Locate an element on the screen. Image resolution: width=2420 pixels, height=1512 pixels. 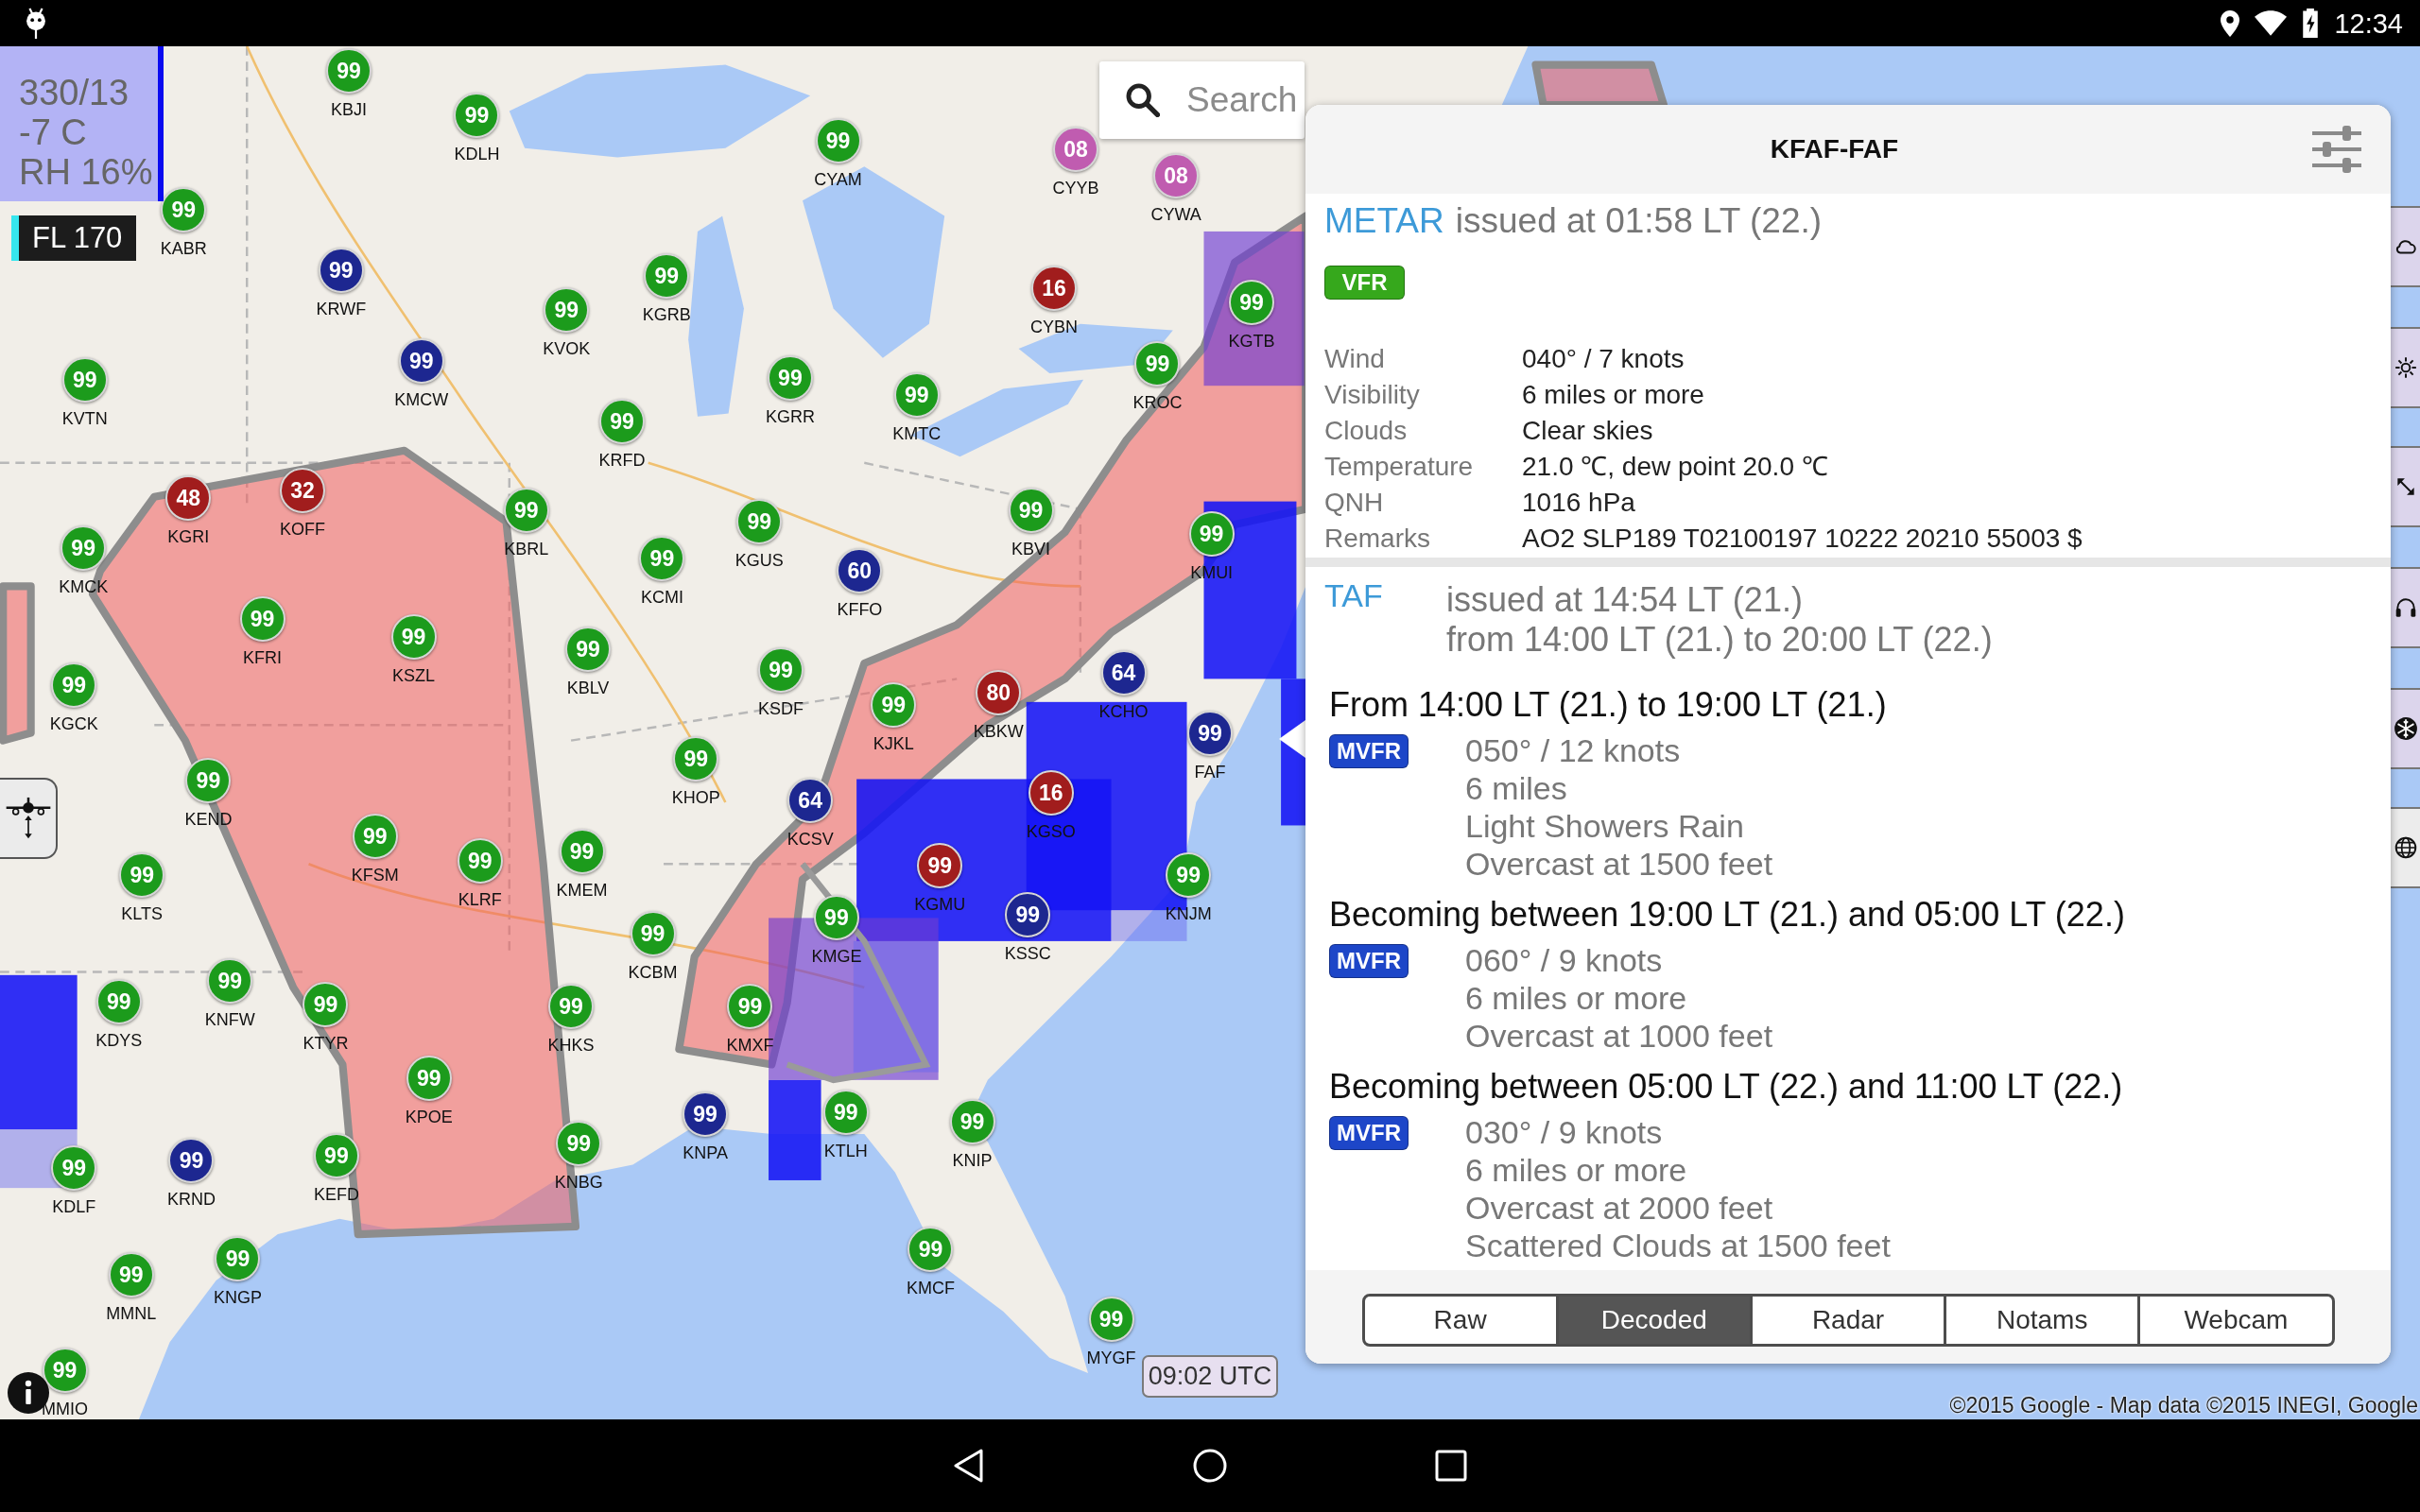
temperature-reading: -7 C is located at coordinates (53, 132).